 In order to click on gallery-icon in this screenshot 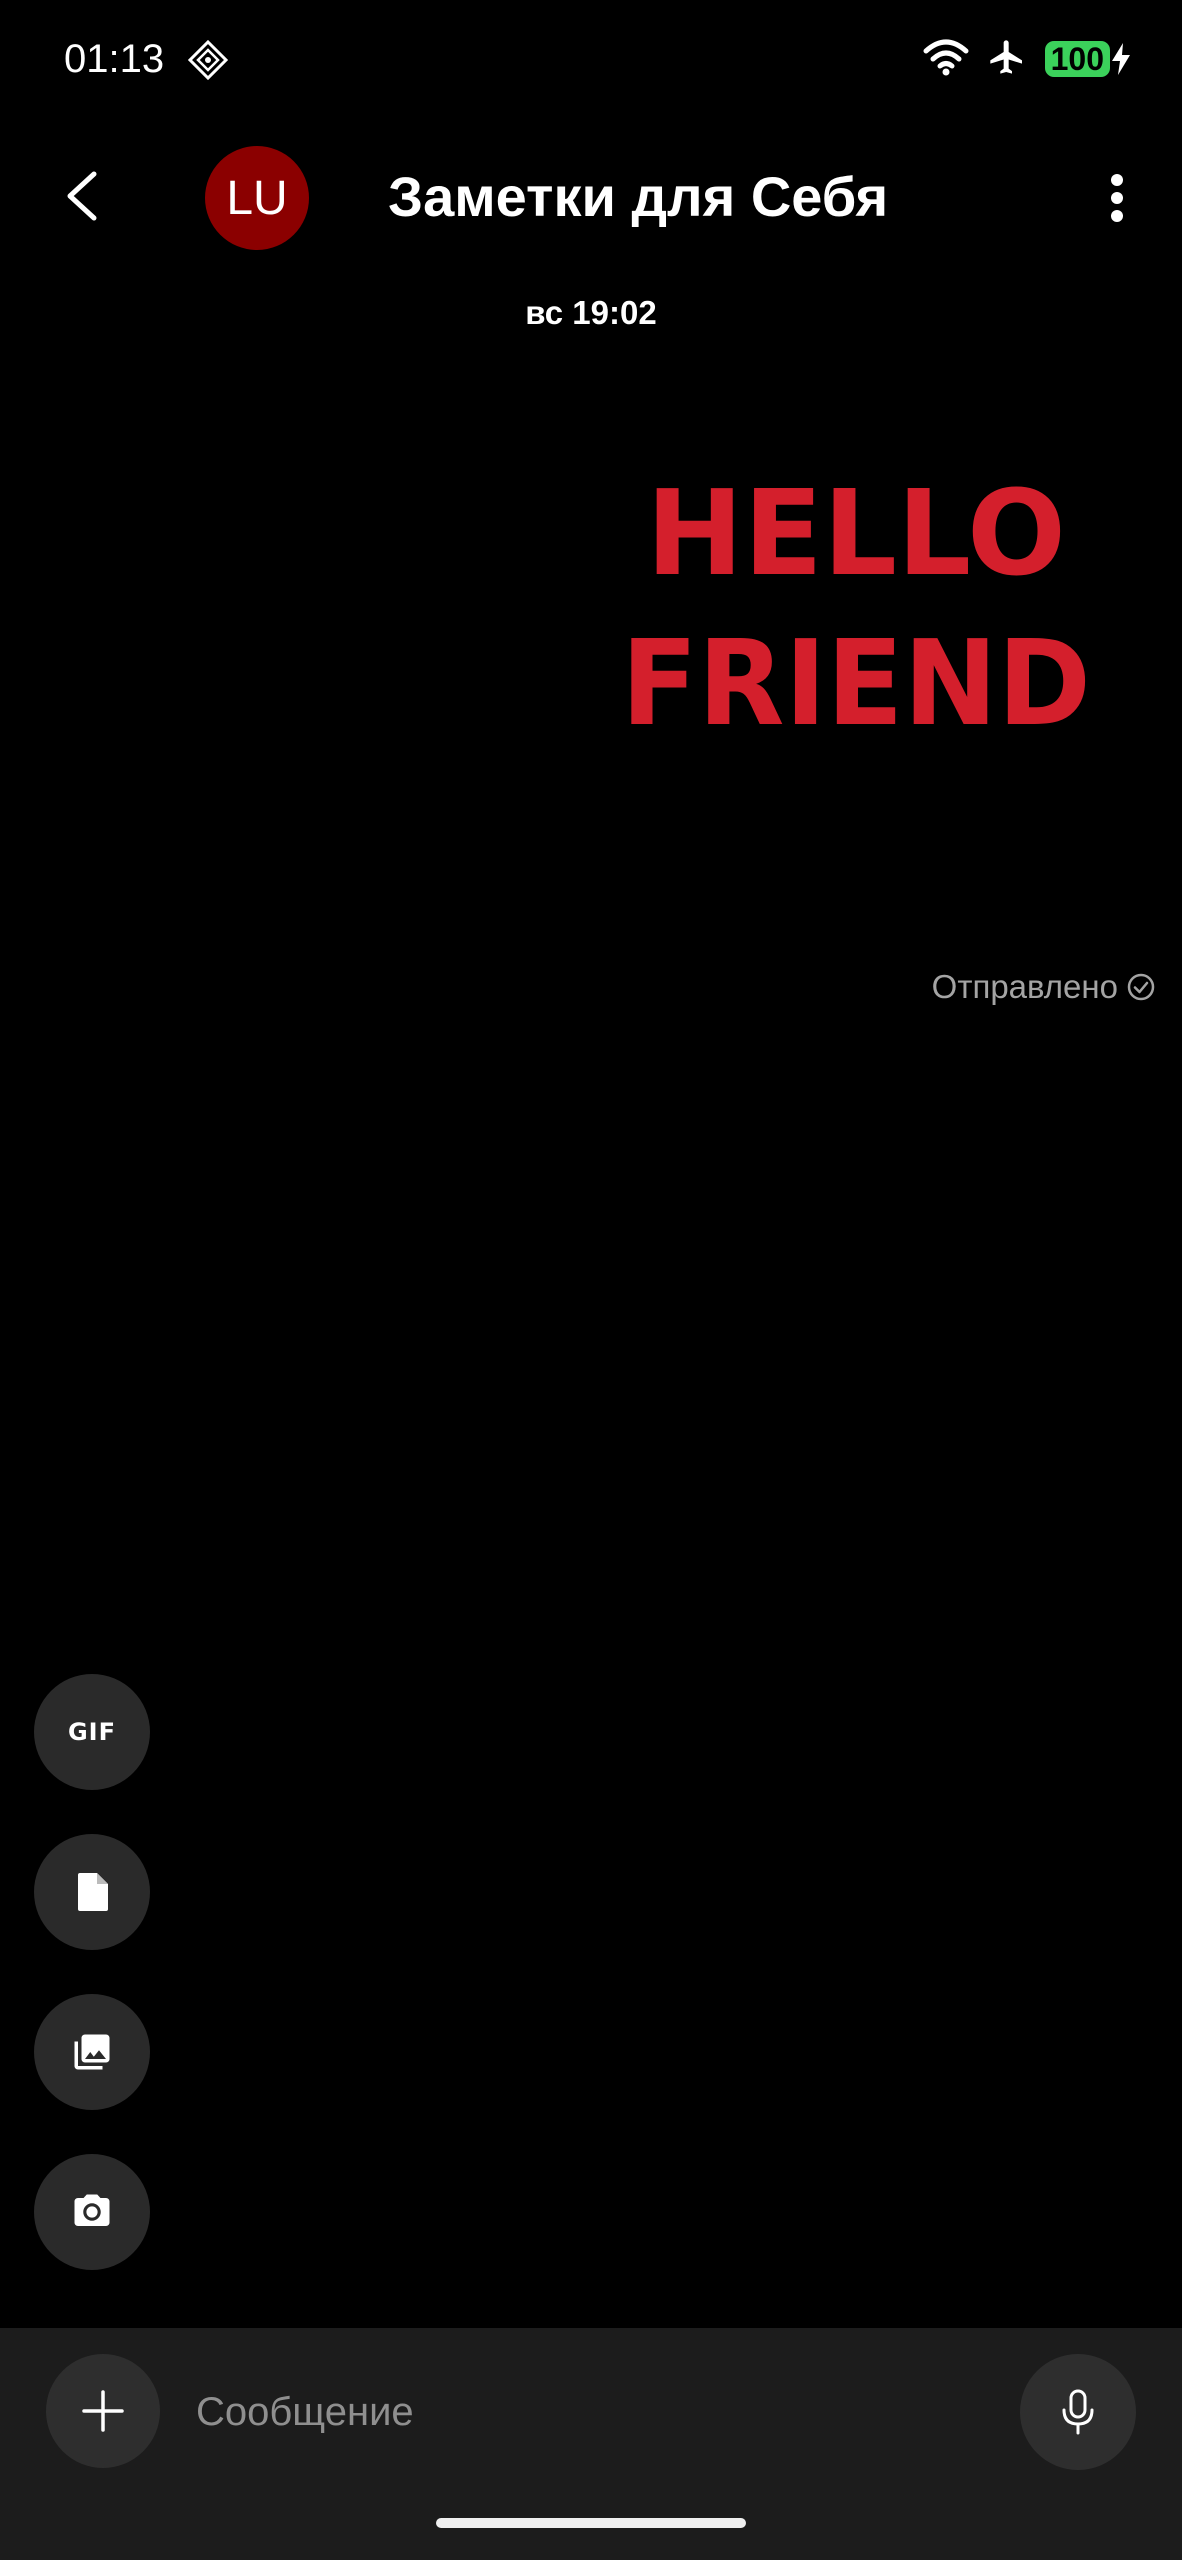, I will do `click(92, 2052)`.